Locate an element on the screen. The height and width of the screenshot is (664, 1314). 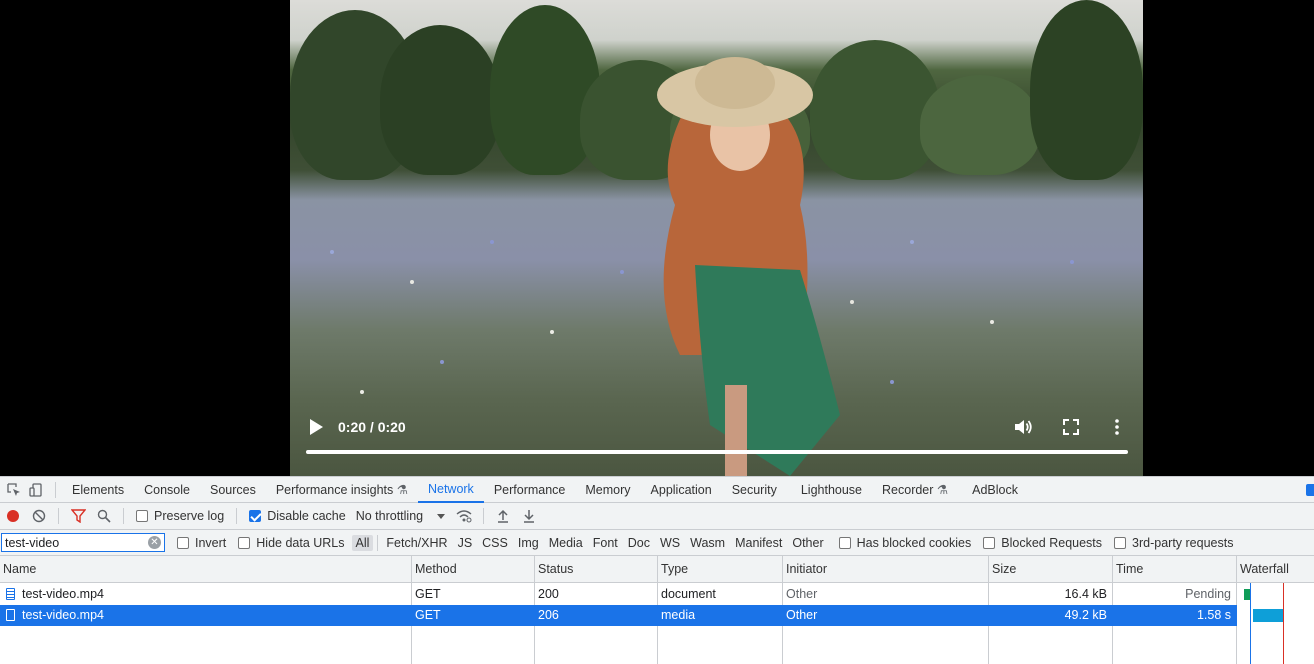
clear-icon is located at coordinates (39, 516).